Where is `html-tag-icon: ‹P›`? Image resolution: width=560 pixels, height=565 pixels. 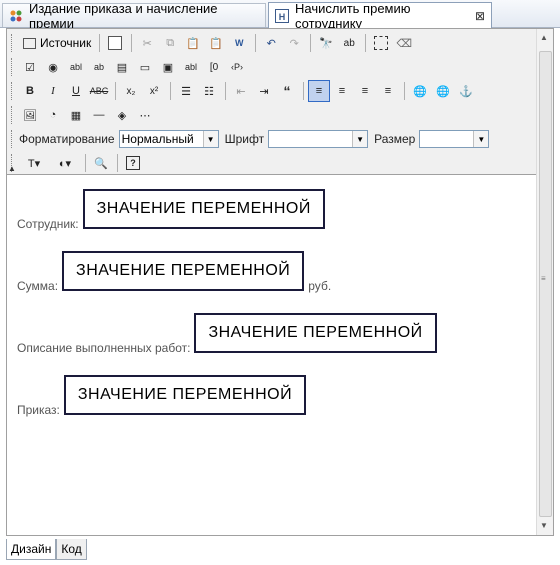 html-tag-icon: ‹P› is located at coordinates (237, 67).